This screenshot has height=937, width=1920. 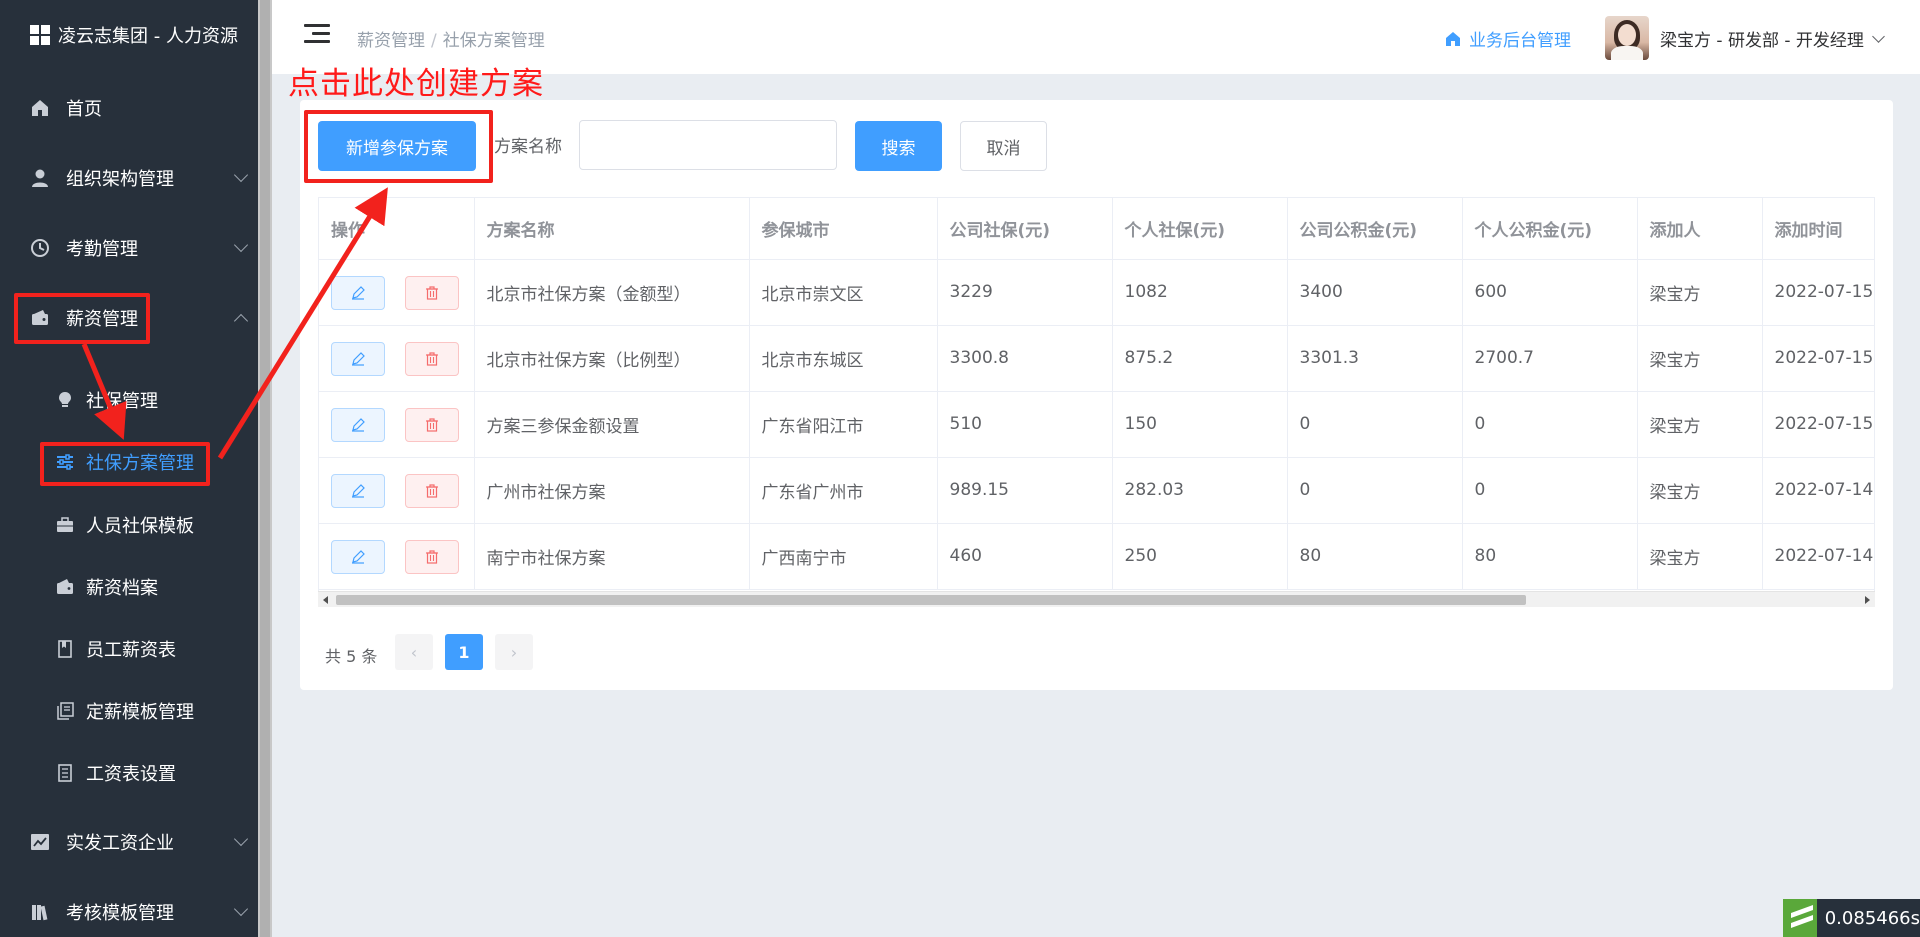 I want to click on sidebar-item-salary: 薪资管理, so click(x=129, y=318).